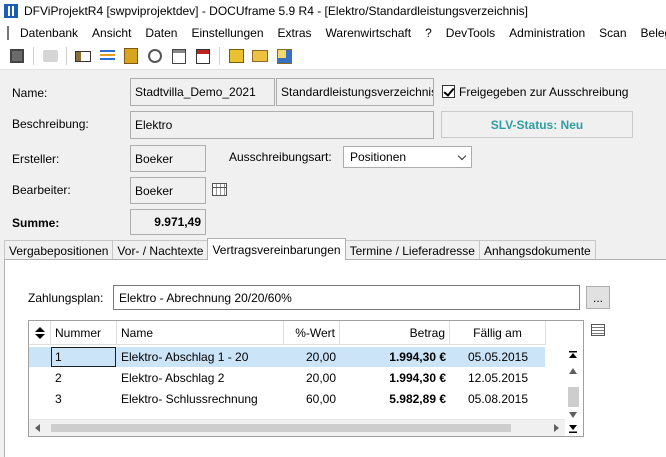  Describe the element at coordinates (282, 125) in the screenshot. I see `description-field: Elektro` at that location.